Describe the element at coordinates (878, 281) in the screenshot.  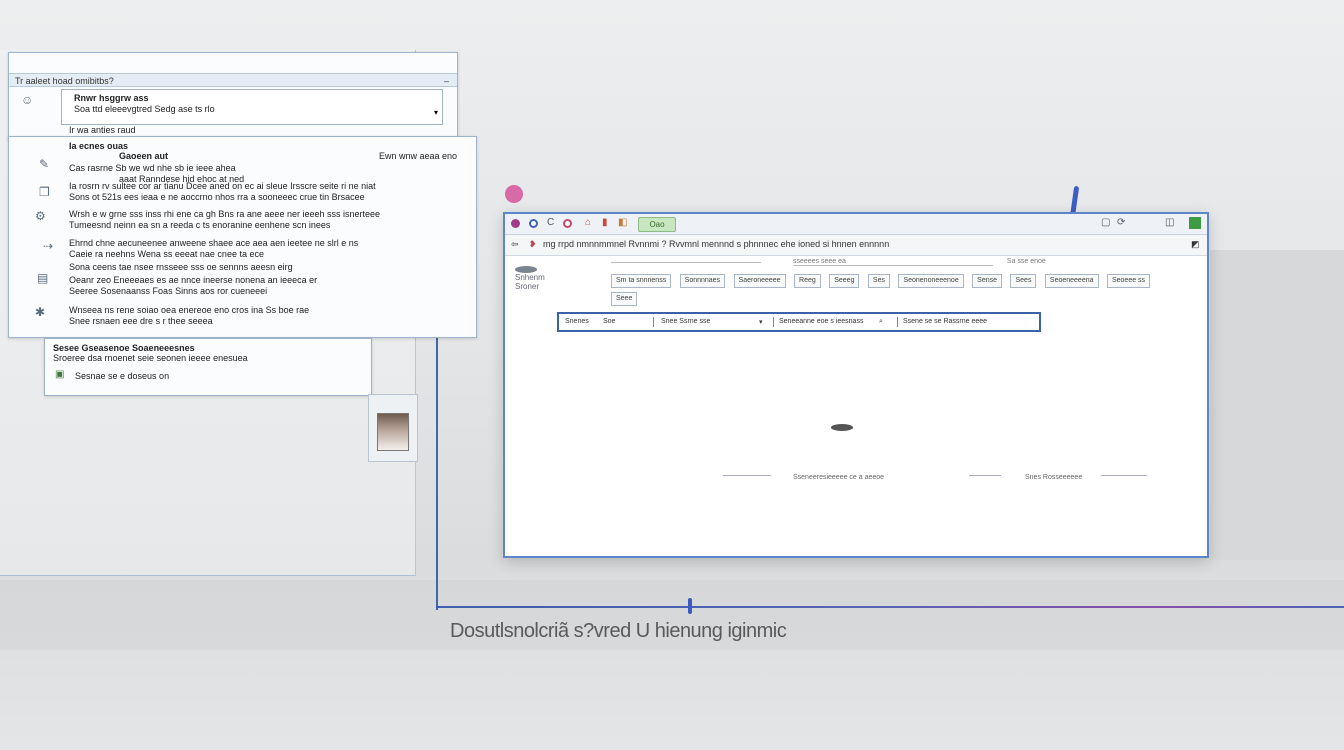
I see `filter-chip: Ses` at that location.